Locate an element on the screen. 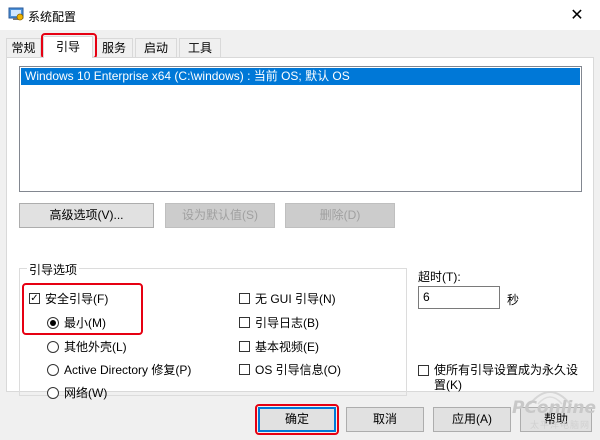 The image size is (600, 440). close-button: ✕ is located at coordinates (577, 15).